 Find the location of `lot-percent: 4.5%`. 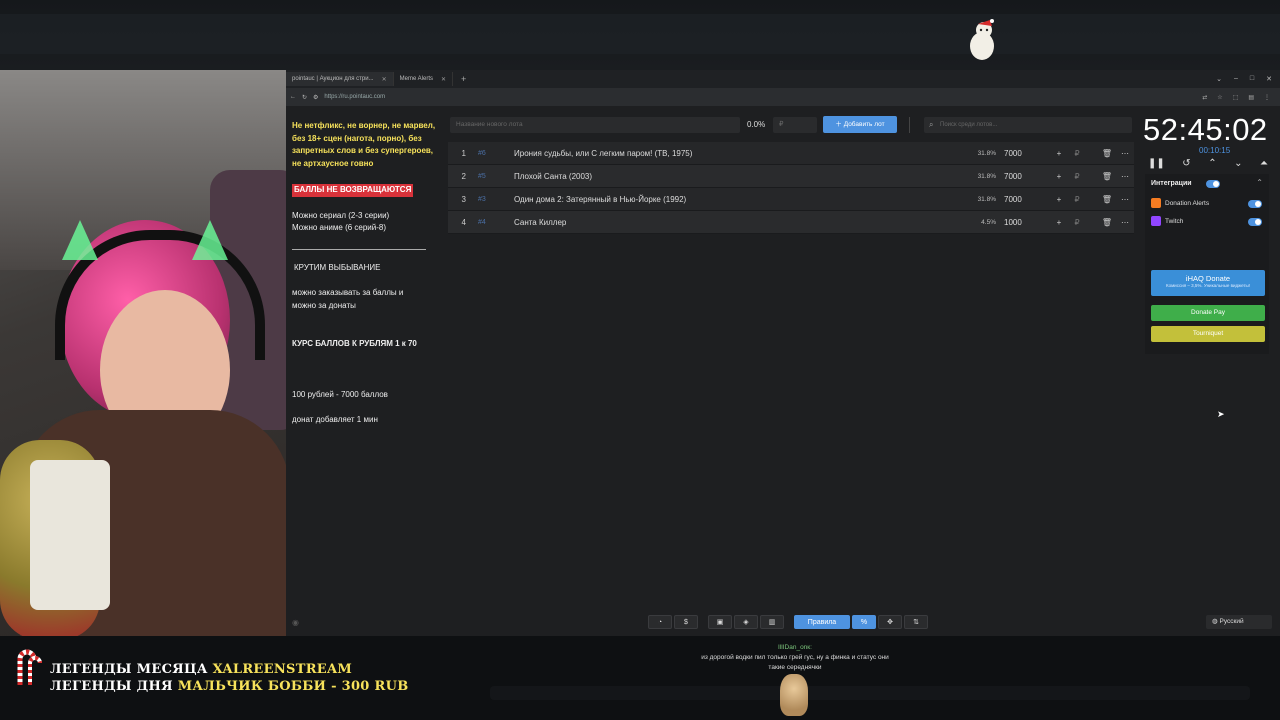

lot-percent: 4.5% is located at coordinates (988, 222).